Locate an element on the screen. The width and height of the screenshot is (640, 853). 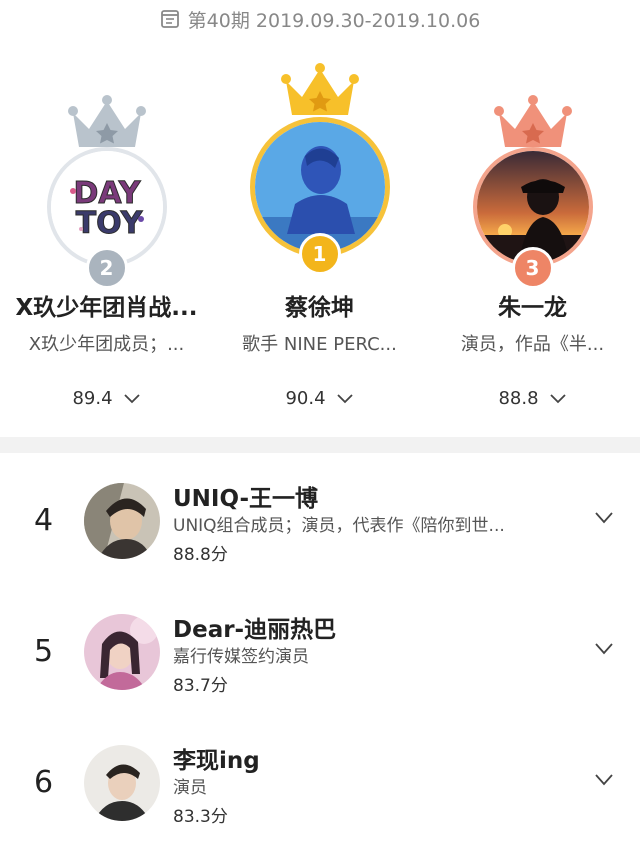
score-value: 89.4 is located at coordinates (92, 398).